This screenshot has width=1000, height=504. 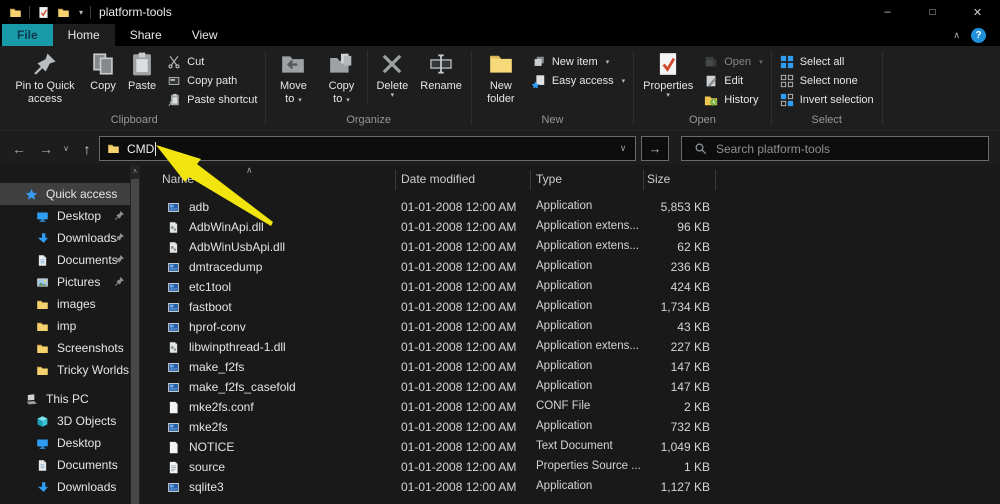 What do you see at coordinates (81, 12) in the screenshot?
I see `qat-customize-caret-icon: ▾` at bounding box center [81, 12].